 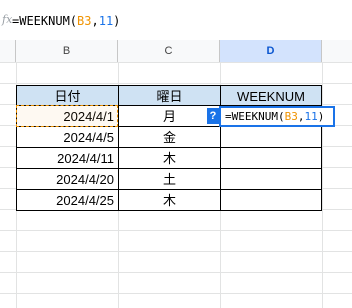 I want to click on header-cell-weeknum: WEEKNUM, so click(x=271, y=95).